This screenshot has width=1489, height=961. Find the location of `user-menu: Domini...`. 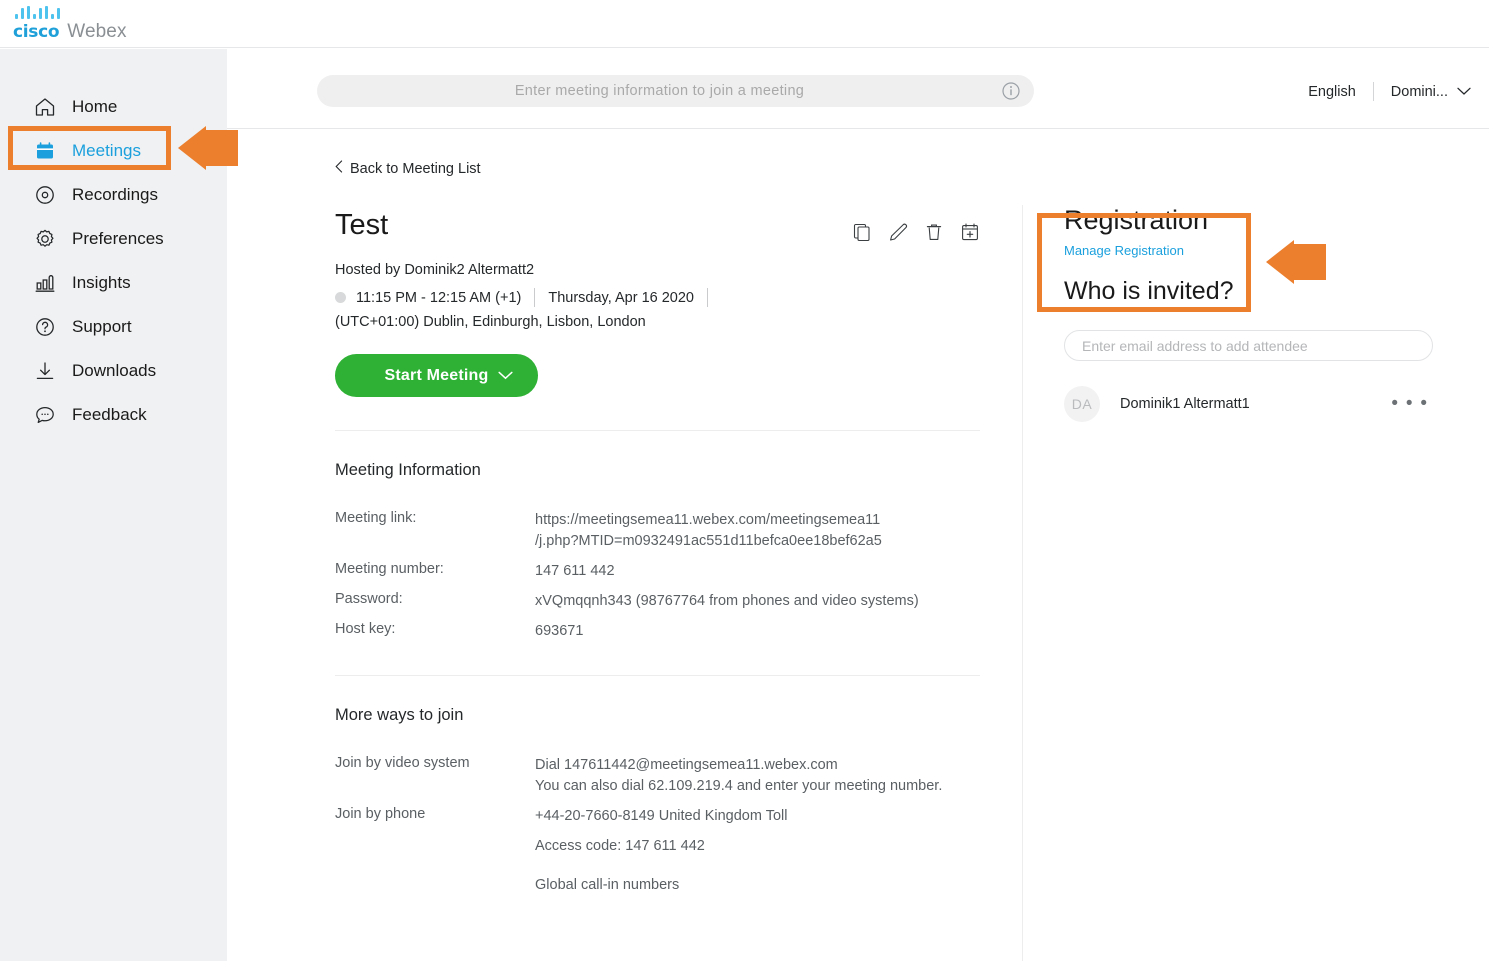

user-menu: Domini... is located at coordinates (1422, 92).